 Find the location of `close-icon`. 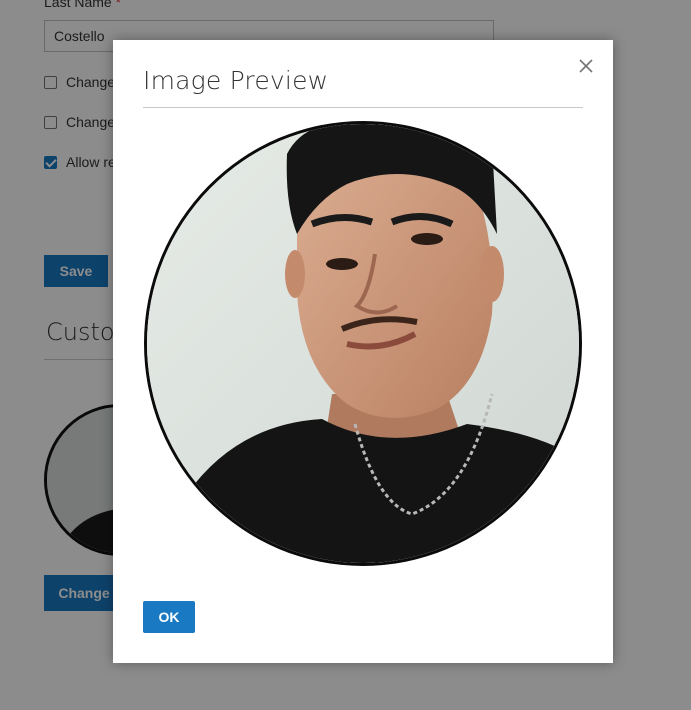

close-icon is located at coordinates (586, 66).